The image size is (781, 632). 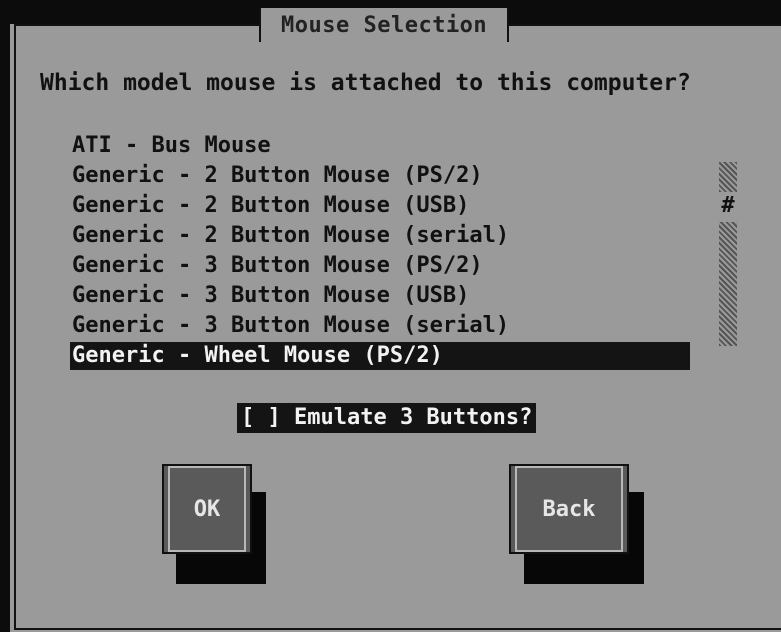 I want to click on back-button-label: Back, so click(x=569, y=509).